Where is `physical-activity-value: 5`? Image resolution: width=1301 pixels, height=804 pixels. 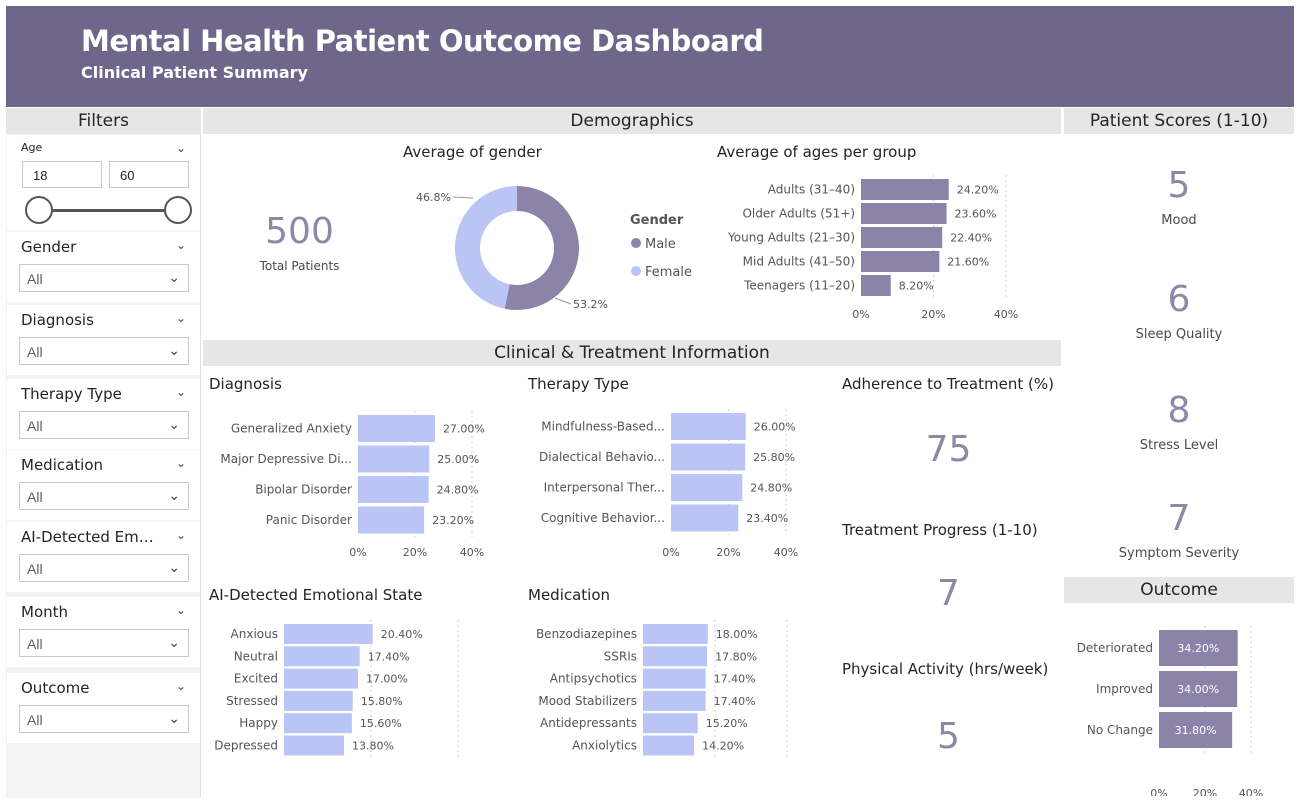
physical-activity-value: 5 is located at coordinates (948, 736).